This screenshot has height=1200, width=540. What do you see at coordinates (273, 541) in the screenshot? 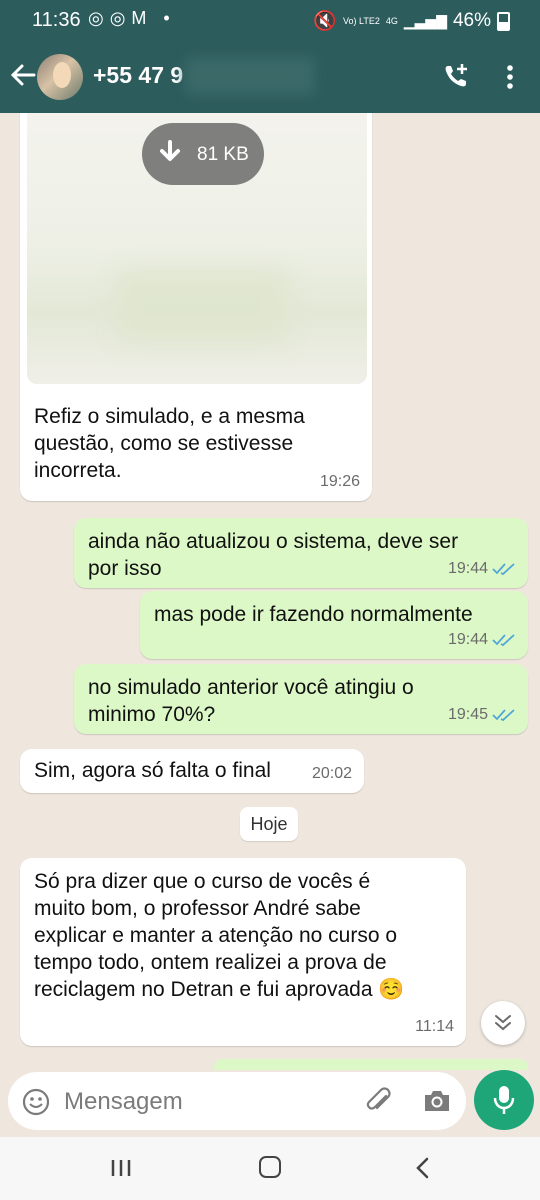
I see `message-line: ainda não atualizou o sistema, deve ser` at bounding box center [273, 541].